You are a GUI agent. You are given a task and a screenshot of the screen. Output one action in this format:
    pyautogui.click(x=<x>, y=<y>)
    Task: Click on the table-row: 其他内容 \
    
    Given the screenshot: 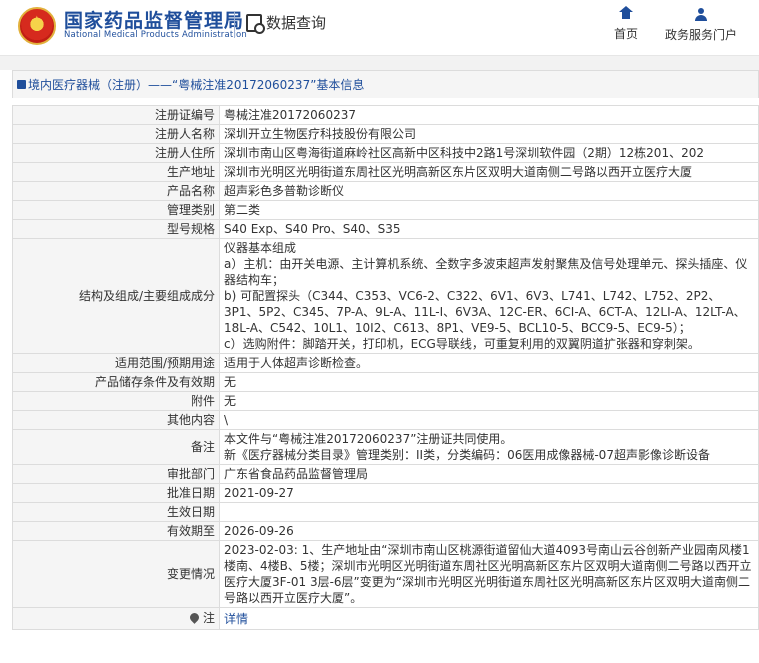 What is the action you would take?
    pyautogui.click(x=385, y=420)
    